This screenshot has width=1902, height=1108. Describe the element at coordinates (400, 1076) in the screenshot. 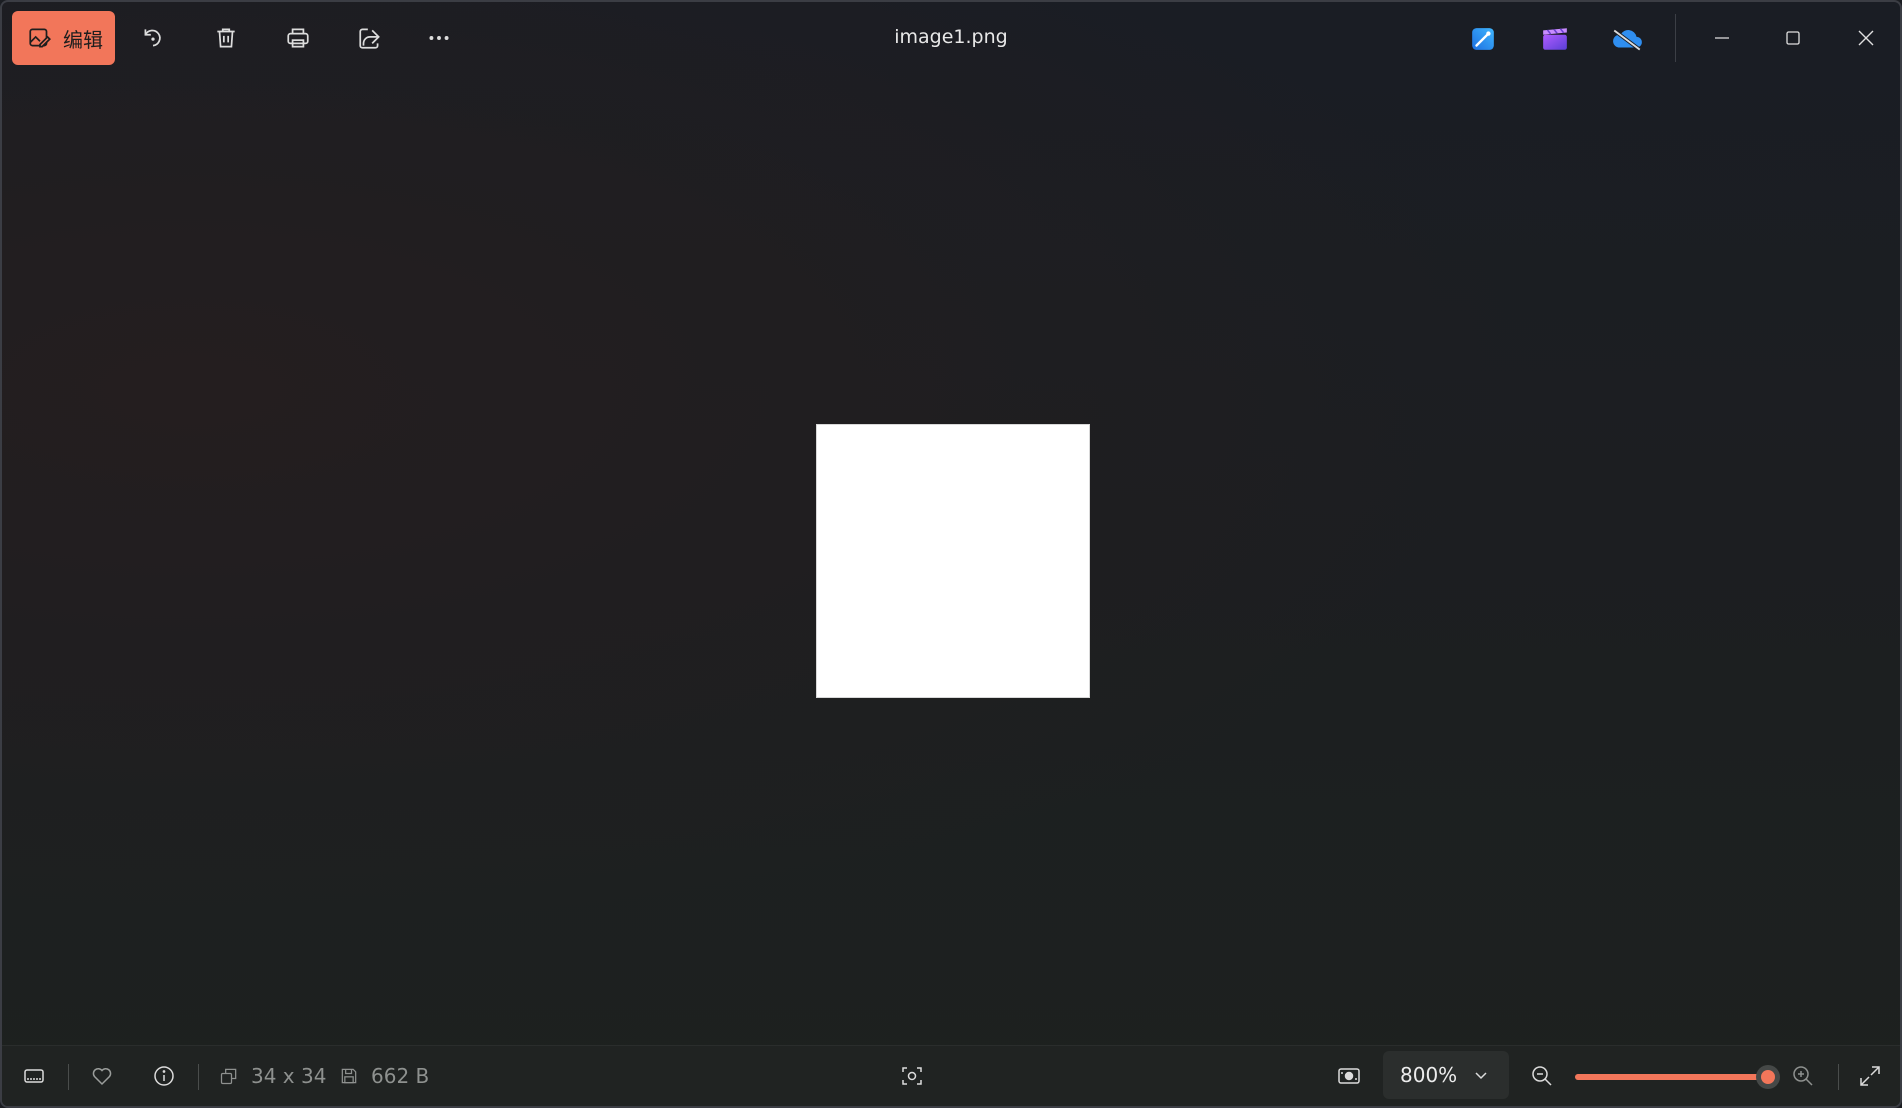

I see `file-size-text: 662 B` at that location.